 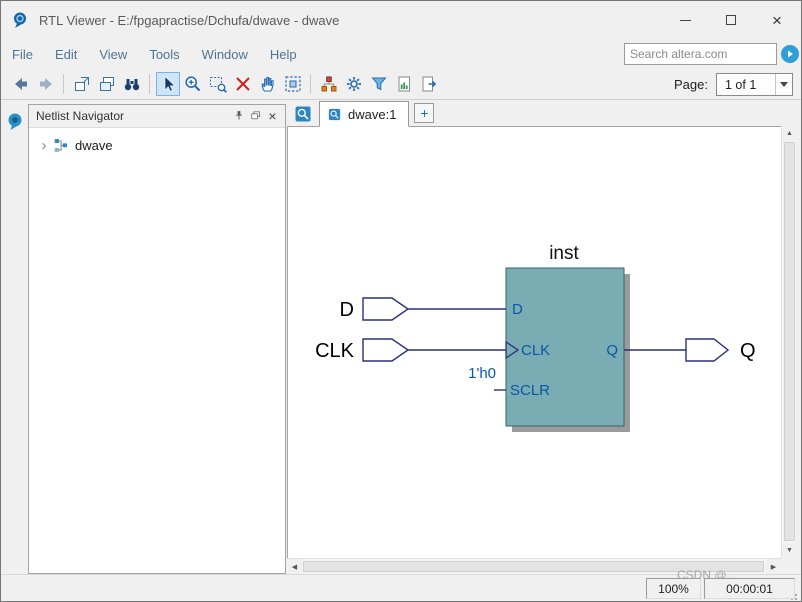 What do you see at coordinates (700, 54) in the screenshot?
I see `search-input` at bounding box center [700, 54].